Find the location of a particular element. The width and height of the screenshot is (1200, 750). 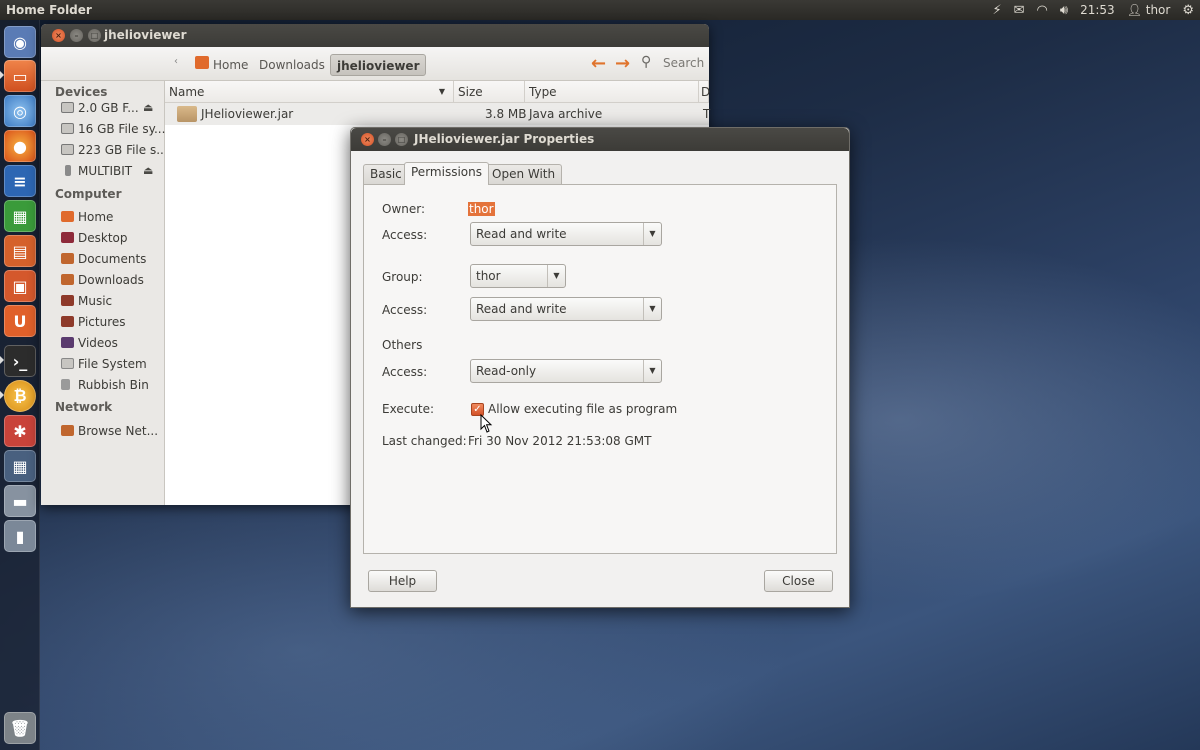

owner-access-select: Read and write ▼ is located at coordinates (566, 234).